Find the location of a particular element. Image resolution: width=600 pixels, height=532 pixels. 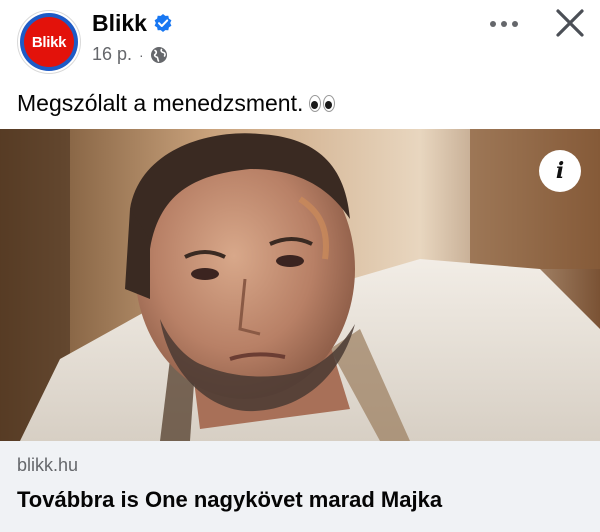

globe-icon is located at coordinates (159, 55).